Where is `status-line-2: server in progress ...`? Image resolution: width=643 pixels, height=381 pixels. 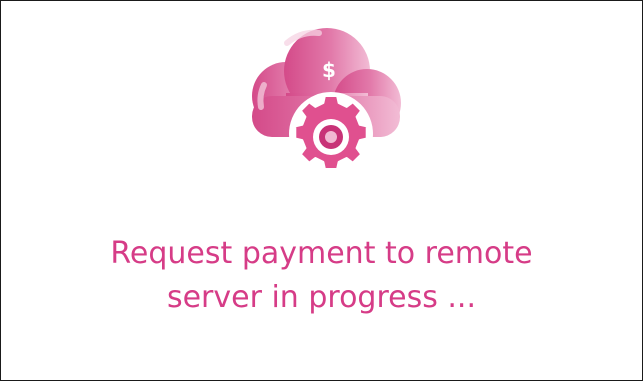 status-line-2: server in progress ... is located at coordinates (321, 297).